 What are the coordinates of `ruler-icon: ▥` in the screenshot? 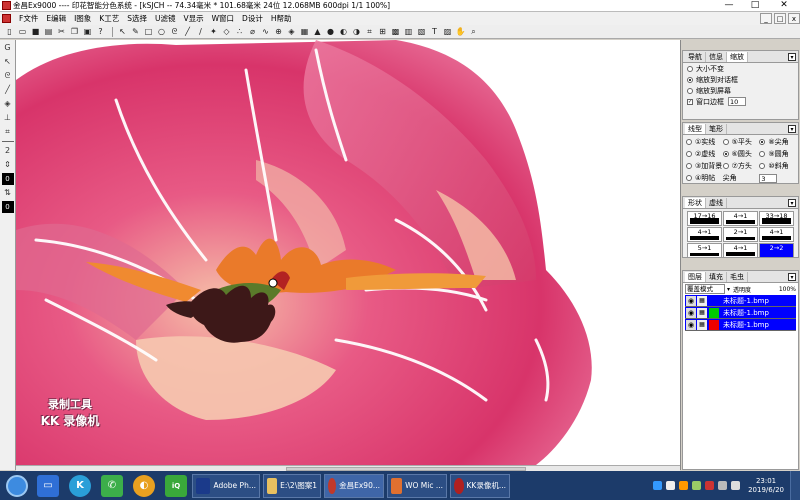 It's located at (408, 31).